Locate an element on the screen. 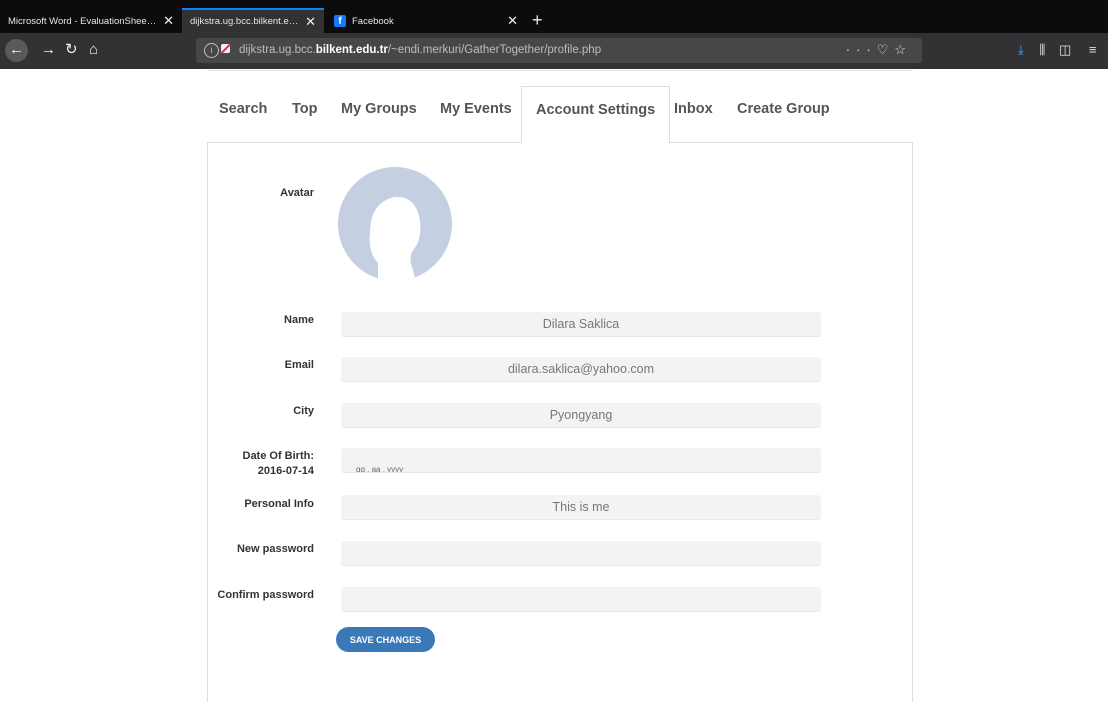 The width and height of the screenshot is (1108, 702). facebook-icon: f is located at coordinates (340, 21).